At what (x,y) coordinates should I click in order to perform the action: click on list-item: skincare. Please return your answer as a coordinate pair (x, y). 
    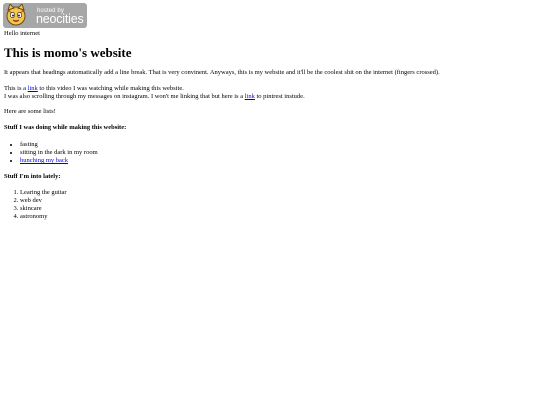
    Looking at the image, I should click on (277, 209).